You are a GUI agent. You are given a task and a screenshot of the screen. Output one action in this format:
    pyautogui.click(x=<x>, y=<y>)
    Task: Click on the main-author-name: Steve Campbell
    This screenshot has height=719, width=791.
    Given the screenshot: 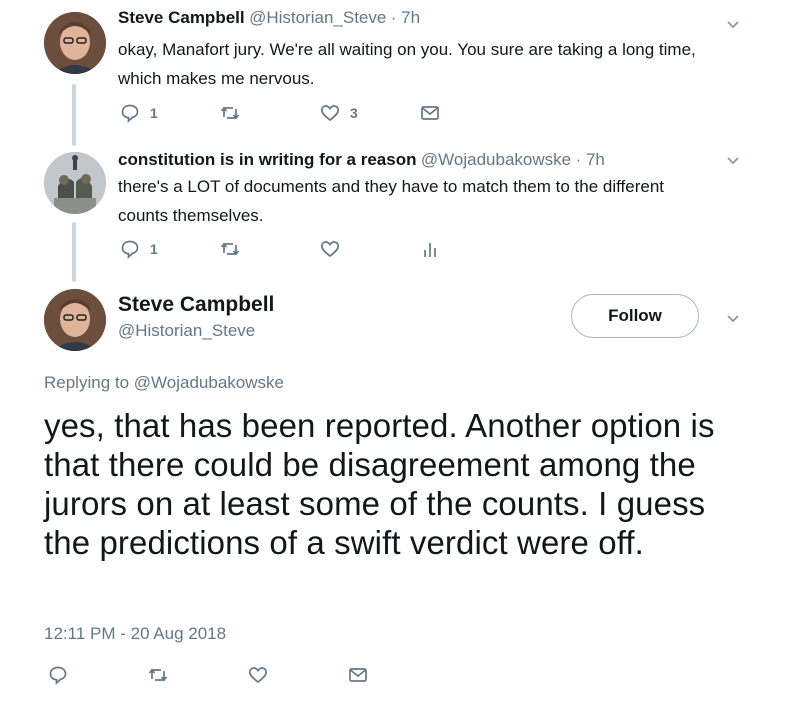 What is the action you would take?
    pyautogui.click(x=196, y=305)
    